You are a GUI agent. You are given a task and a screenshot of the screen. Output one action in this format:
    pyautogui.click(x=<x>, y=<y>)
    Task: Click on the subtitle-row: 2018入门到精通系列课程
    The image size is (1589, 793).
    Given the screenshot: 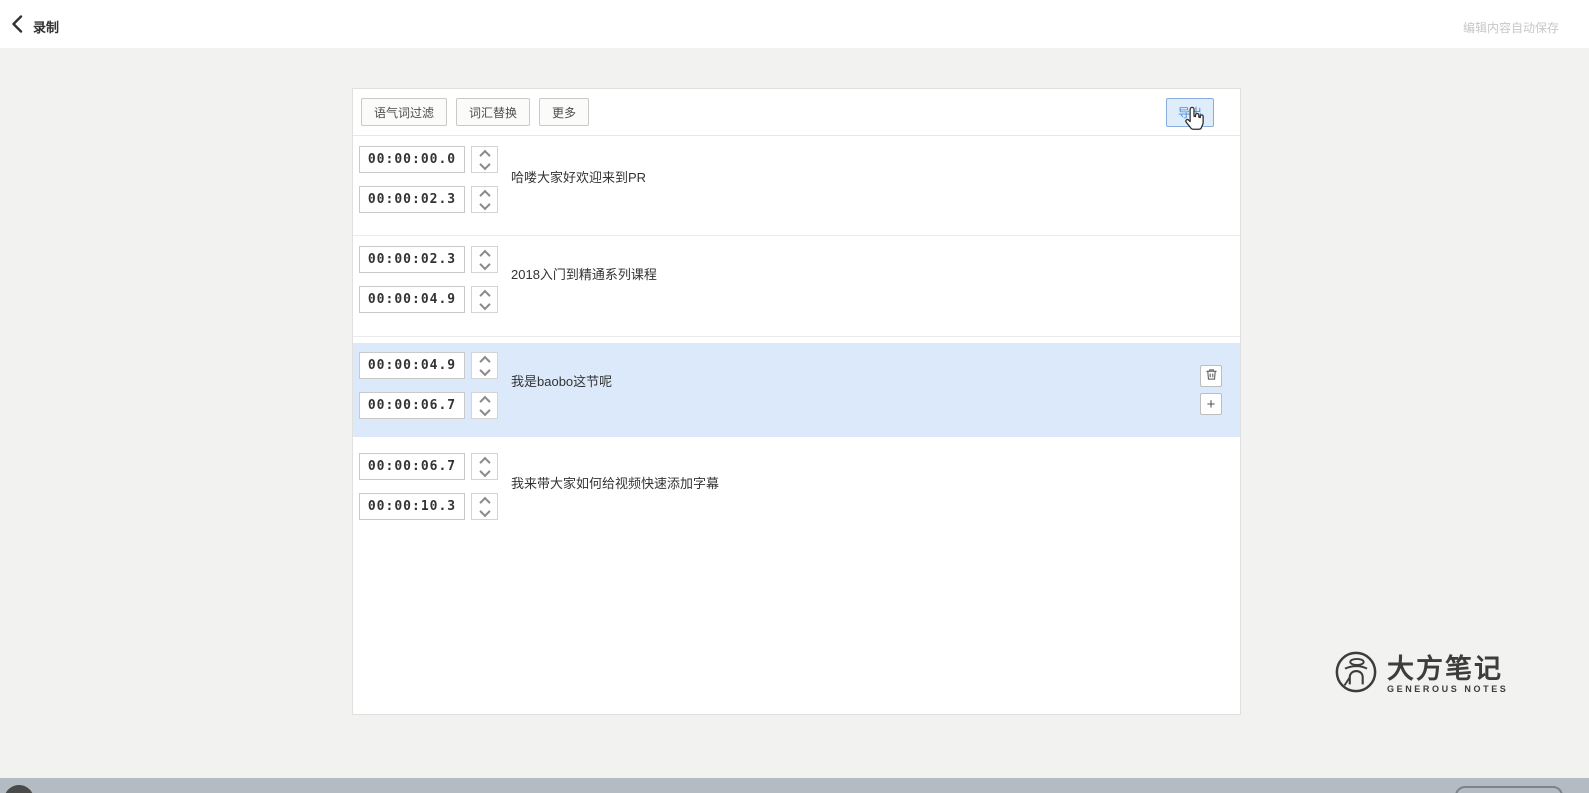 What is the action you would take?
    pyautogui.click(x=796, y=286)
    